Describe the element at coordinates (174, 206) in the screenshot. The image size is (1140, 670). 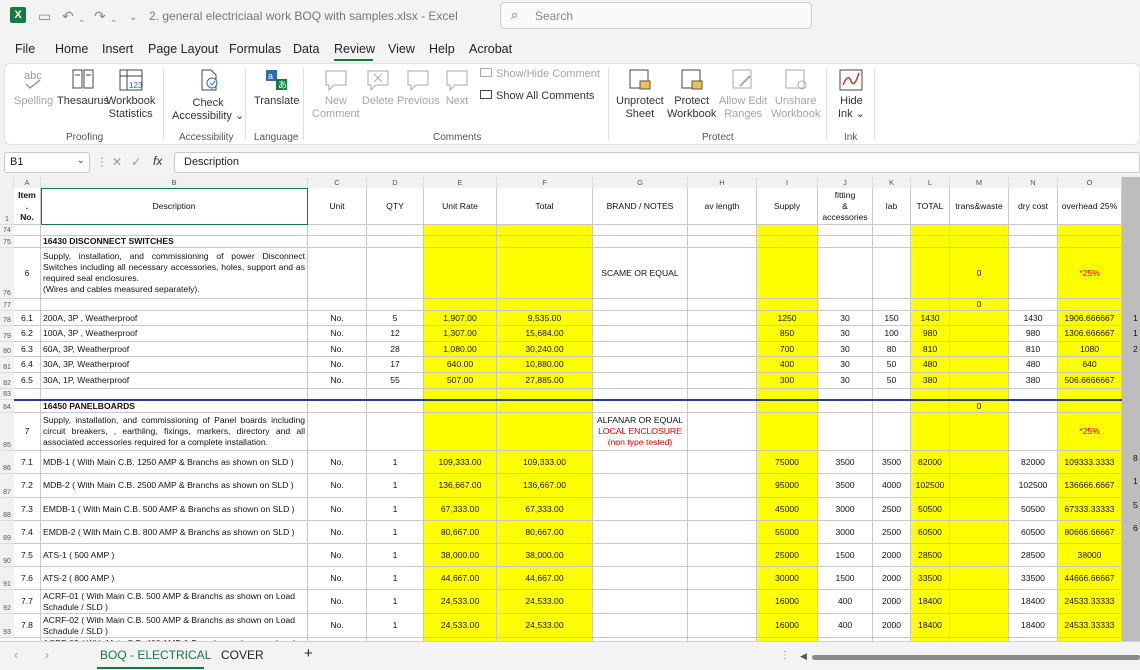
I see `header-description: Description` at that location.